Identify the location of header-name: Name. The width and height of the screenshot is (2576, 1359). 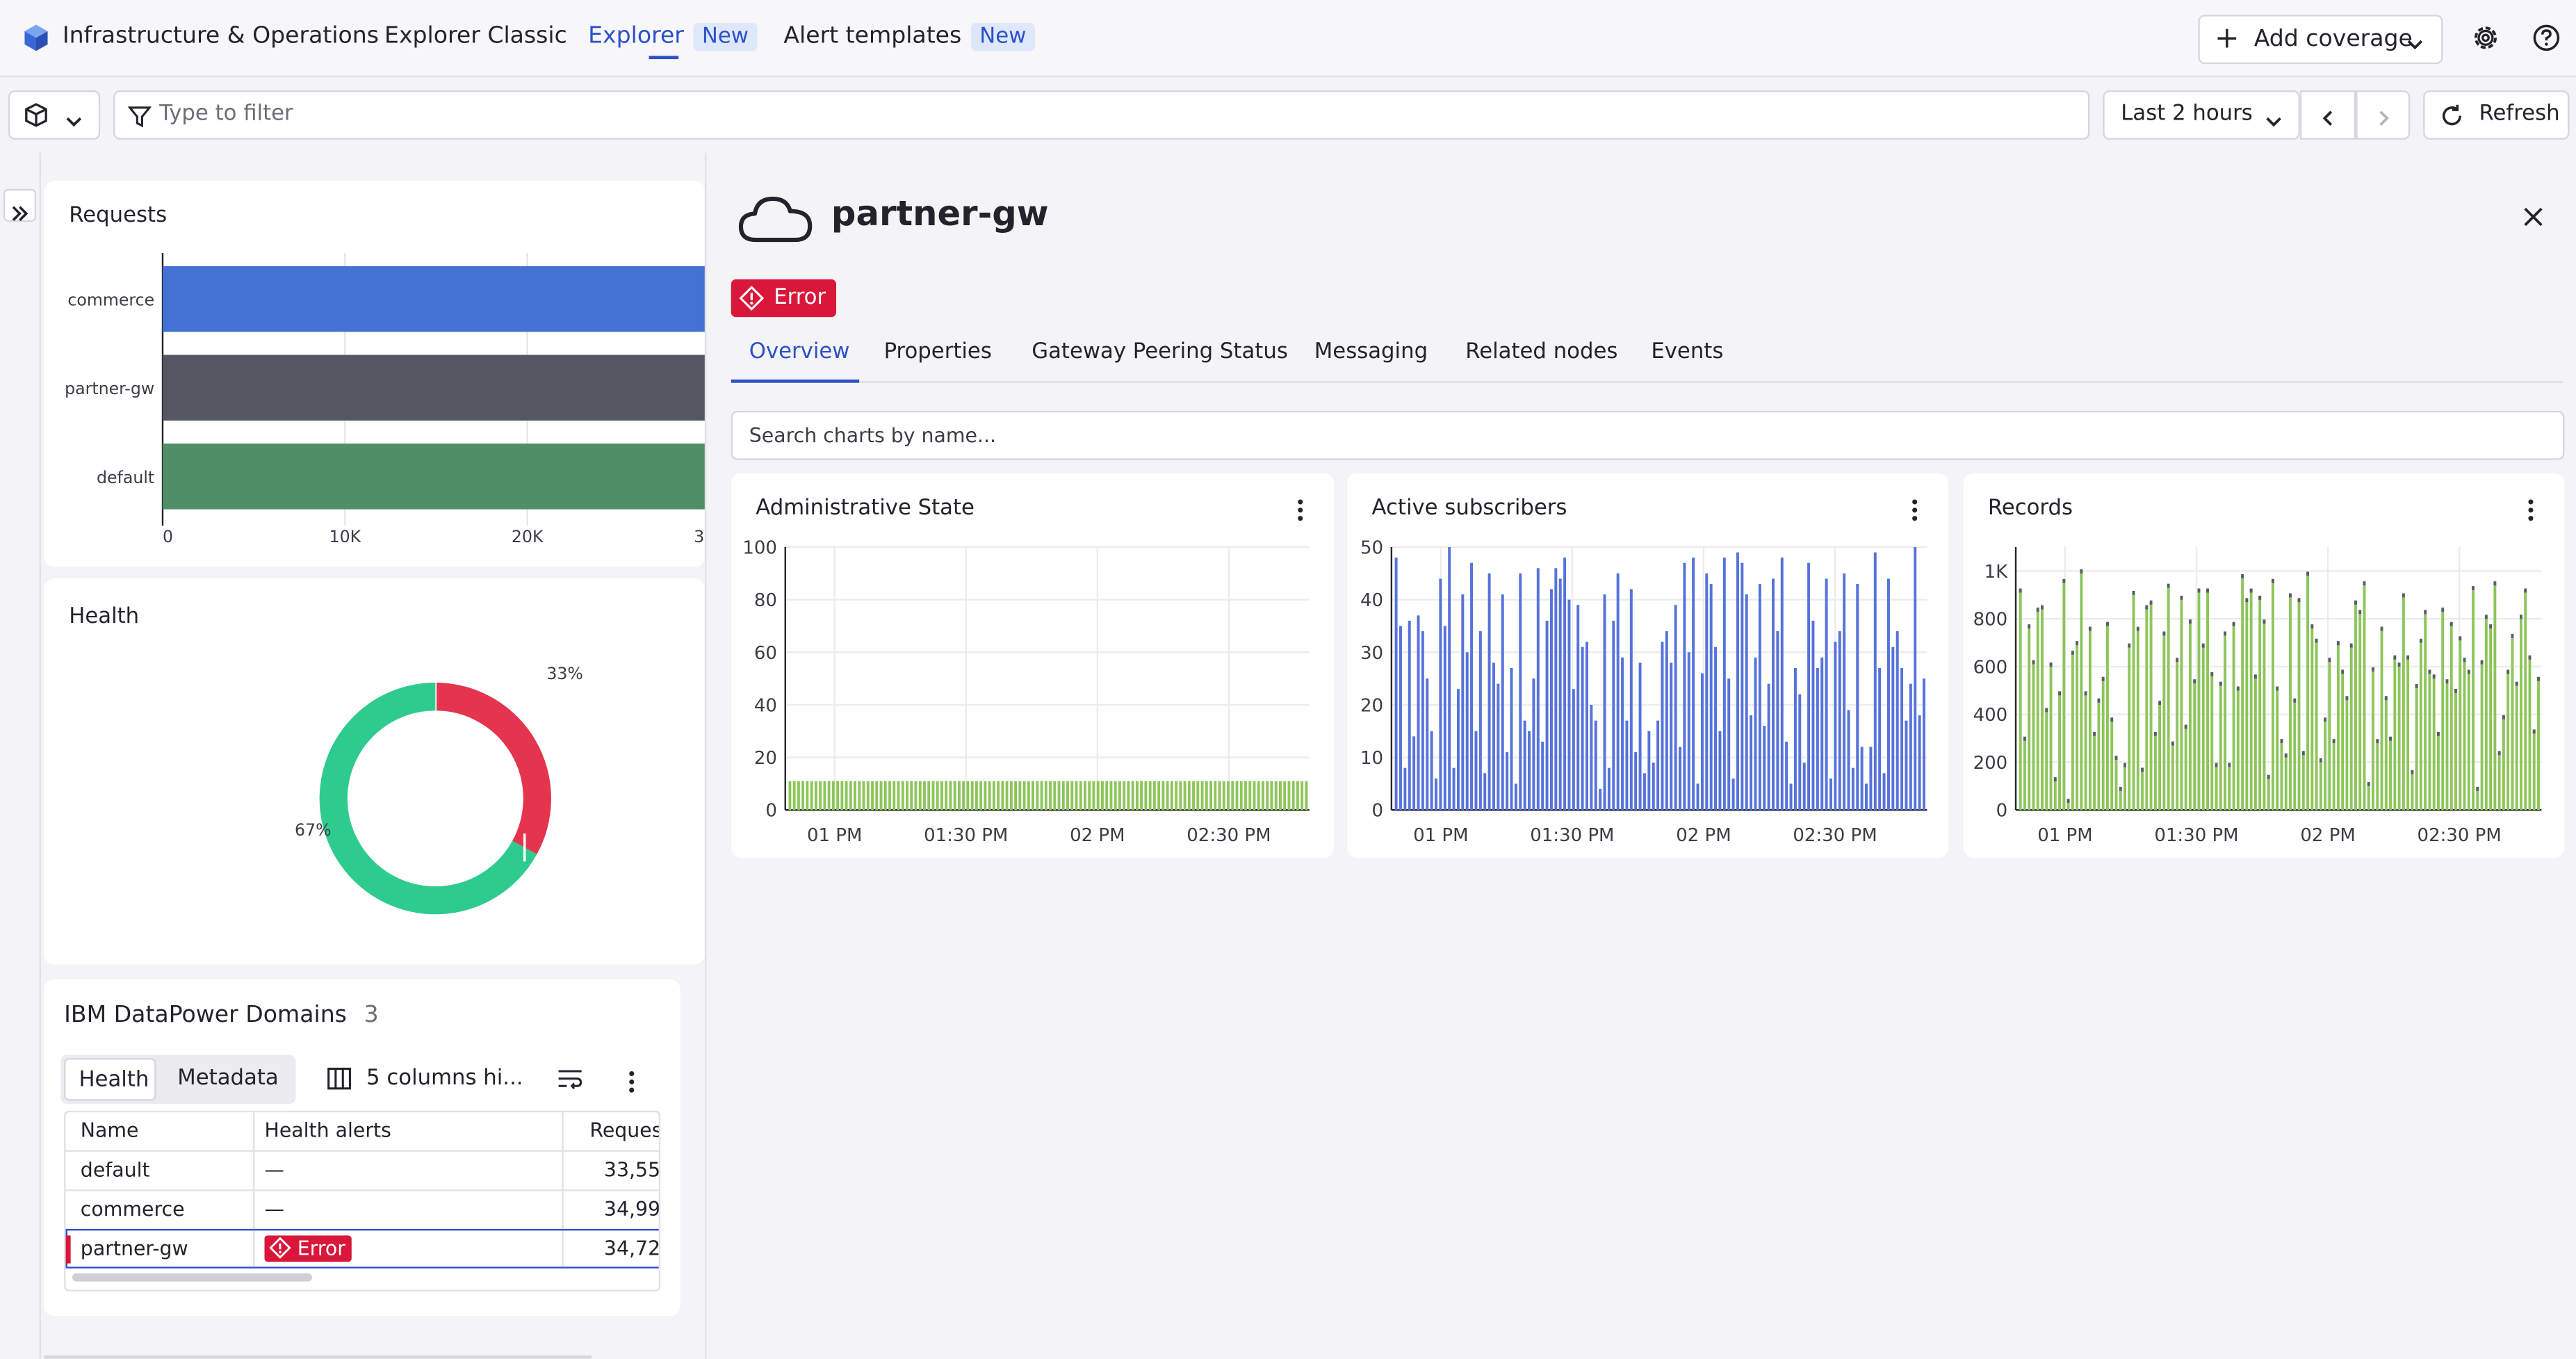
(160, 1131).